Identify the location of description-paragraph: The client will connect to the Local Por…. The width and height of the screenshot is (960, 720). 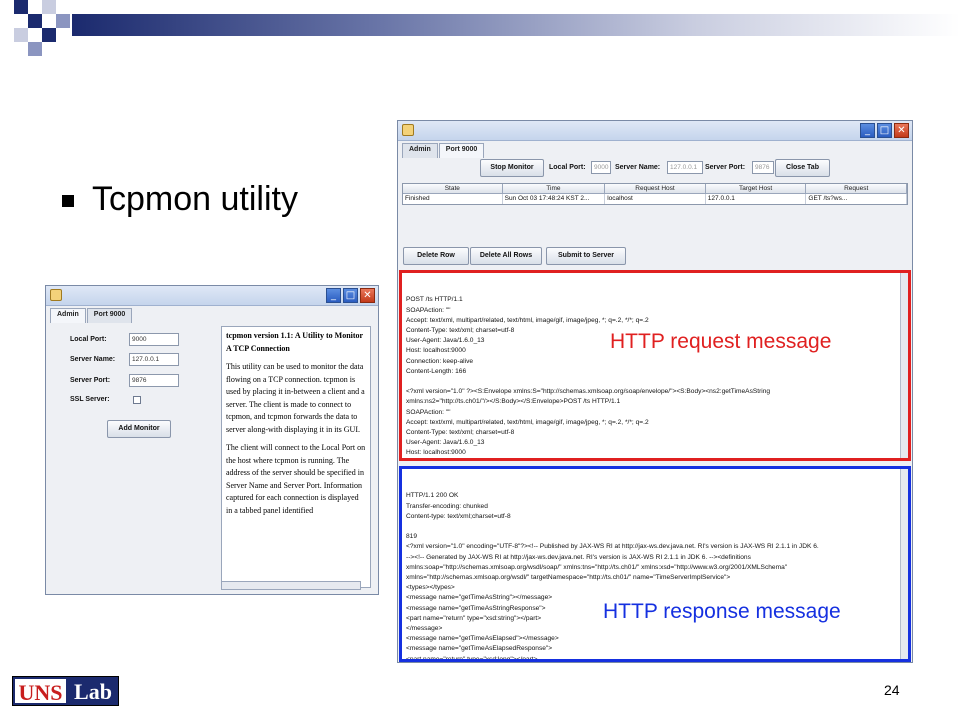
(296, 479).